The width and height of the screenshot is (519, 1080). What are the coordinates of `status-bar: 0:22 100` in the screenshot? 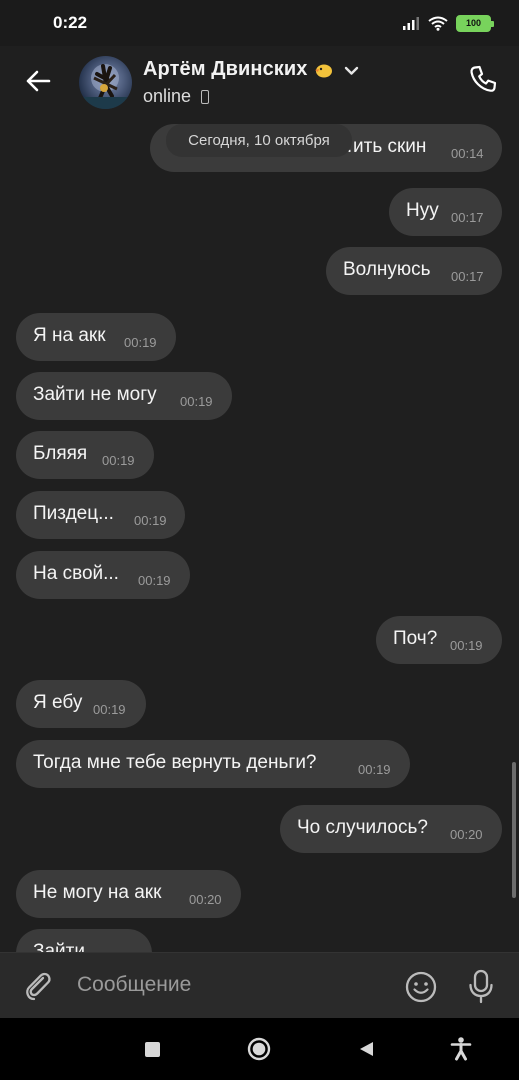 It's located at (259, 23).